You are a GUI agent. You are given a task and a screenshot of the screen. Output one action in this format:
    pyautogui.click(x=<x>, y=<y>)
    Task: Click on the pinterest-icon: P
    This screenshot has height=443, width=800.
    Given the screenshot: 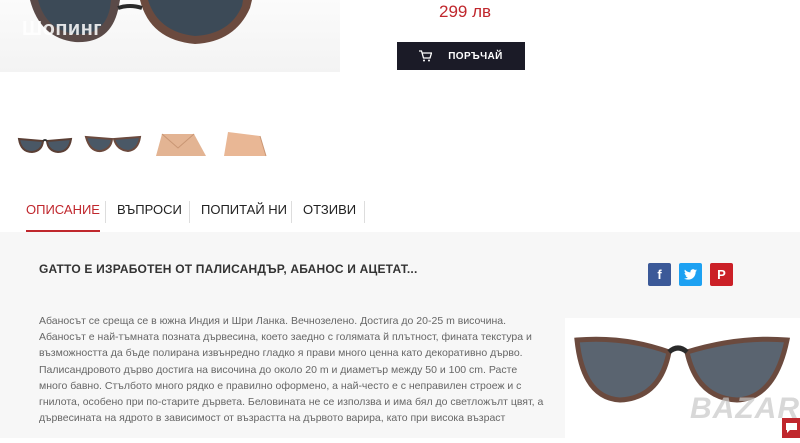 What is the action you would take?
    pyautogui.click(x=721, y=274)
    